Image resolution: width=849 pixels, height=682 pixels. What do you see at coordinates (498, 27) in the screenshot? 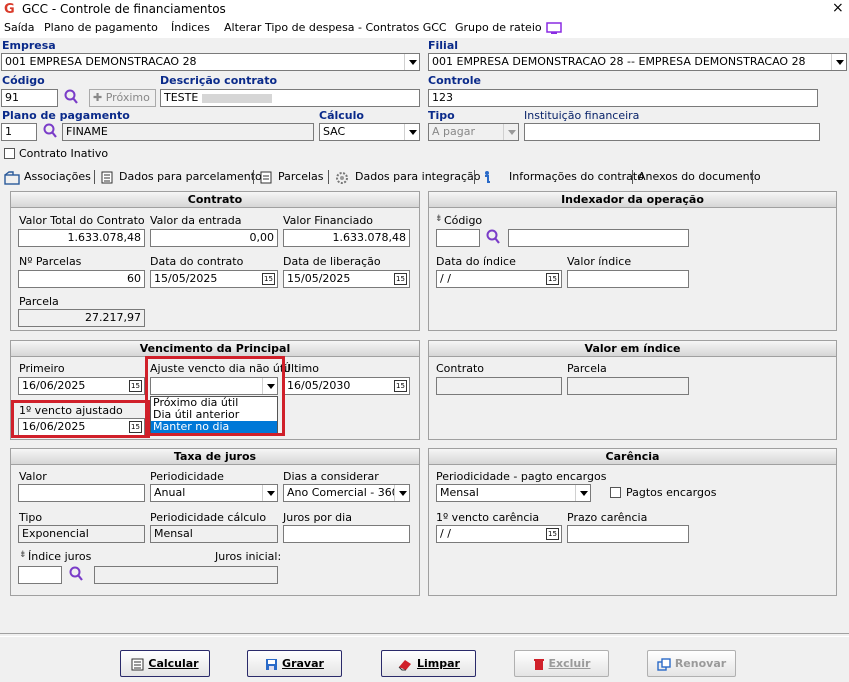
I see `menu-grupo-rateio: Grupo de rateio` at bounding box center [498, 27].